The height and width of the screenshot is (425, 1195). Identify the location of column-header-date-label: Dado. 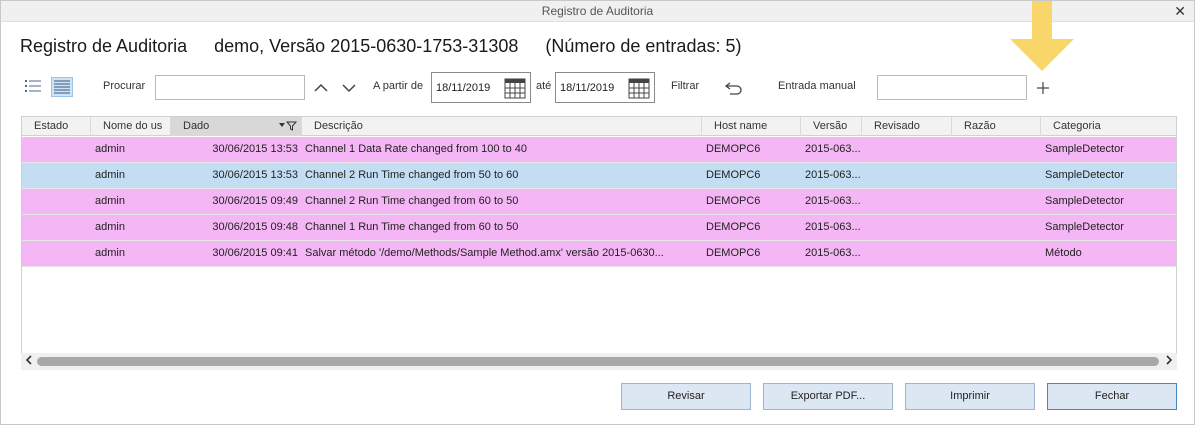
(196, 126).